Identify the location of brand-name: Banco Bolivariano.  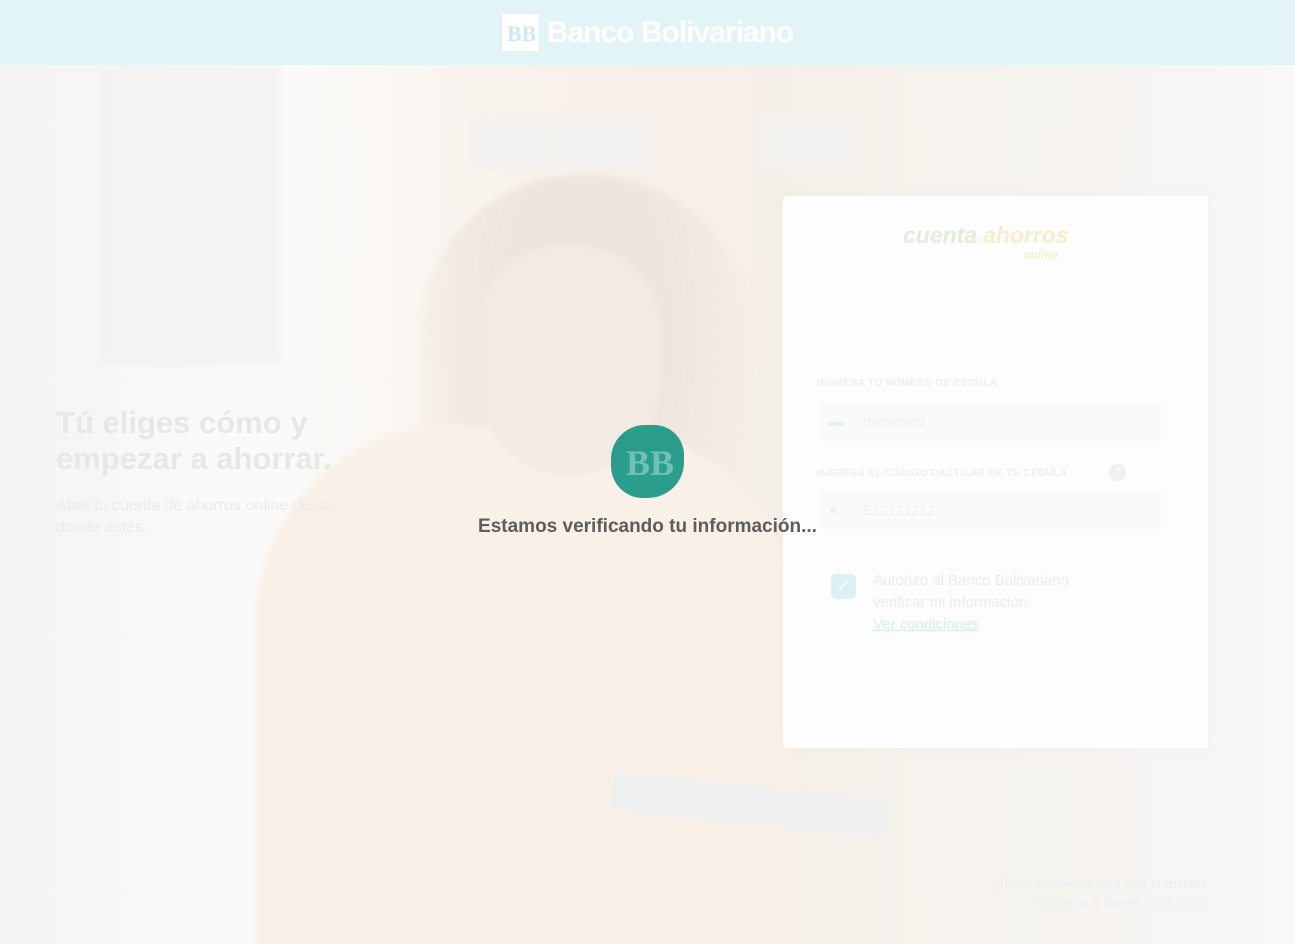
(670, 32).